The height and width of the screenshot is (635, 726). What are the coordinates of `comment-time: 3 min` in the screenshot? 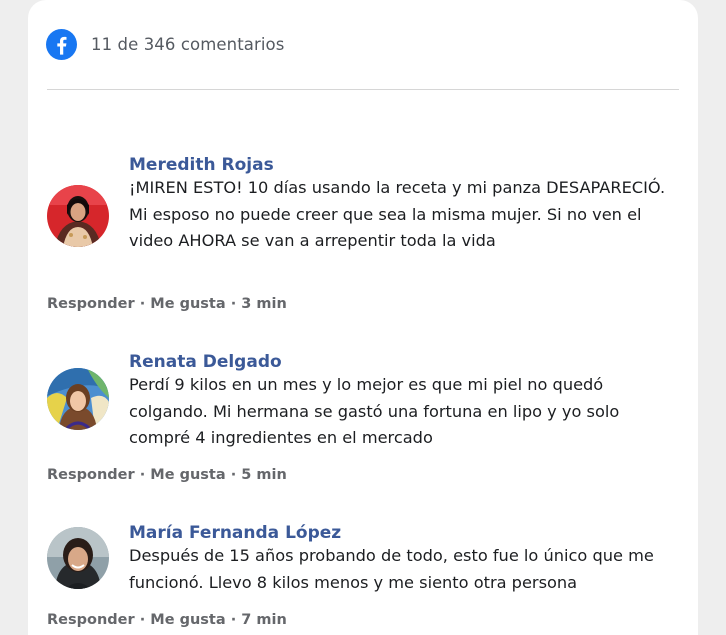 It's located at (264, 304).